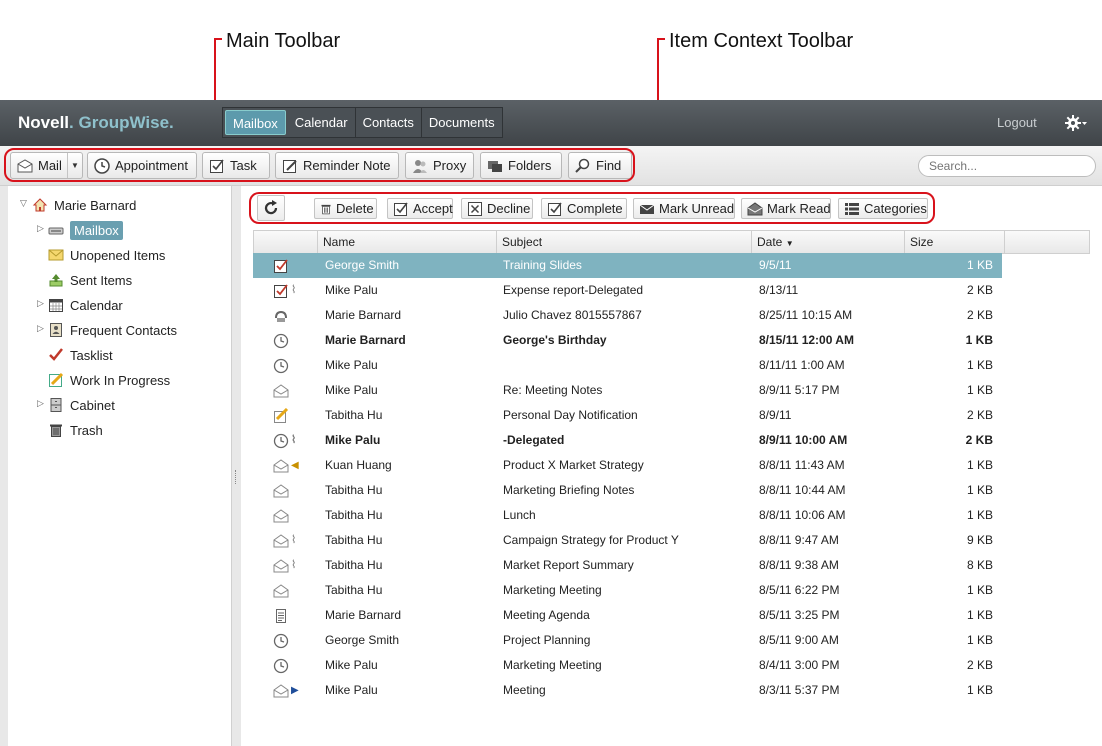 This screenshot has width=1102, height=746. I want to click on row-subject-cell: Marketing Meeting, so click(552, 665).